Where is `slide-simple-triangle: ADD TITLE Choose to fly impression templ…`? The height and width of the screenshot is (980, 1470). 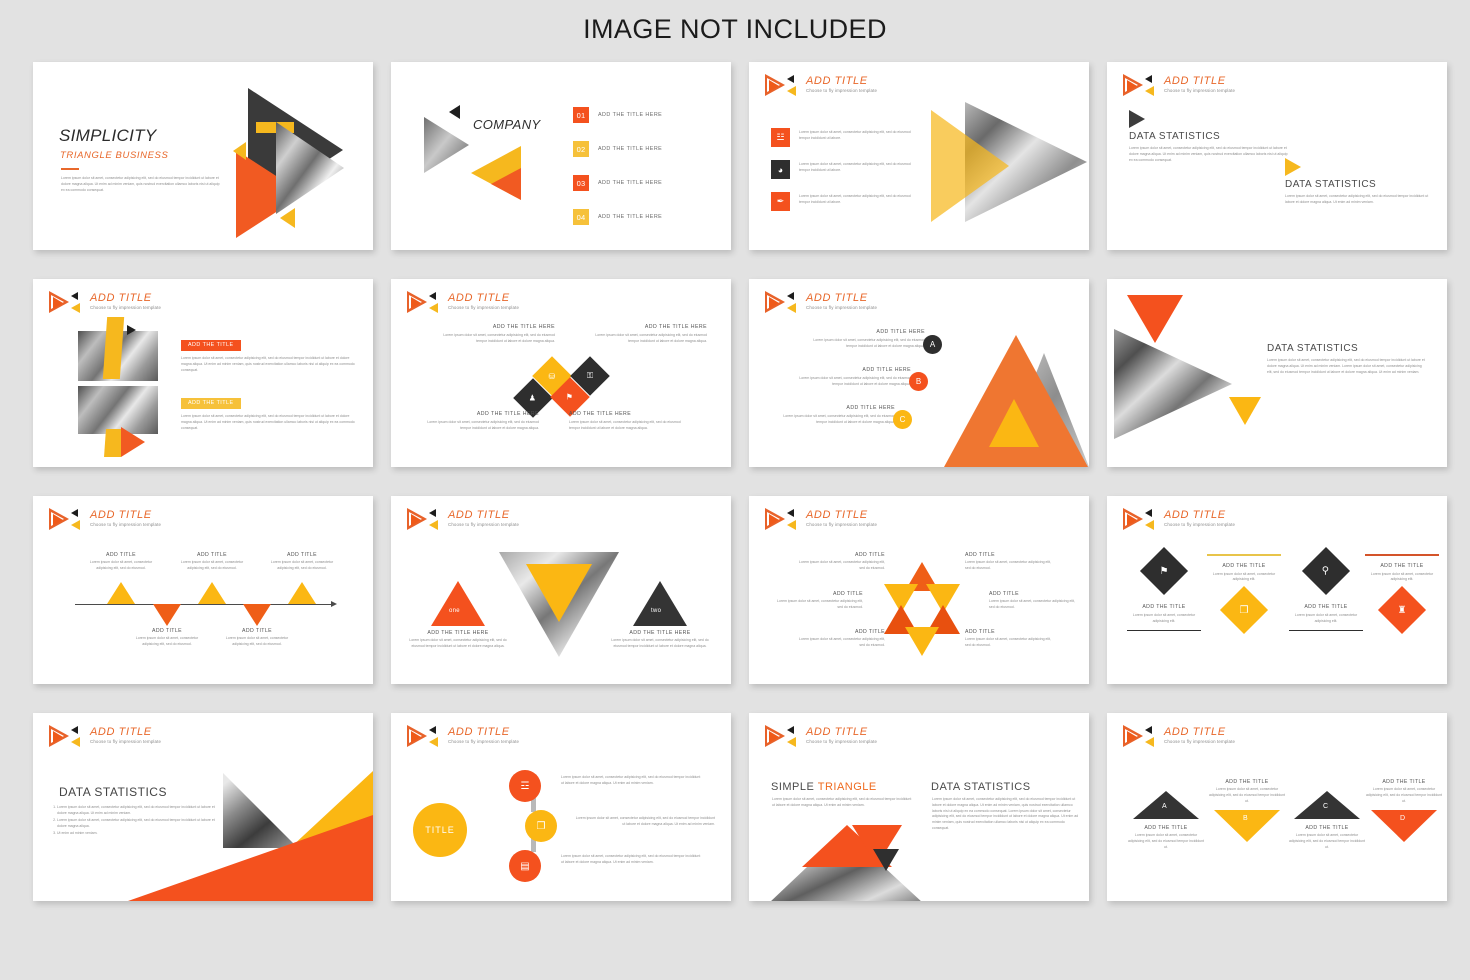
slide-simple-triangle: ADD TITLE Choose to fly impression templ… is located at coordinates (919, 807).